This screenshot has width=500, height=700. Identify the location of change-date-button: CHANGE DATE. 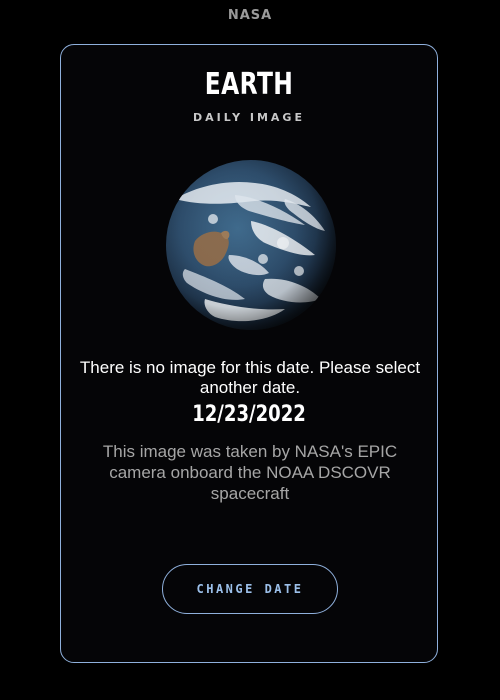
(250, 589).